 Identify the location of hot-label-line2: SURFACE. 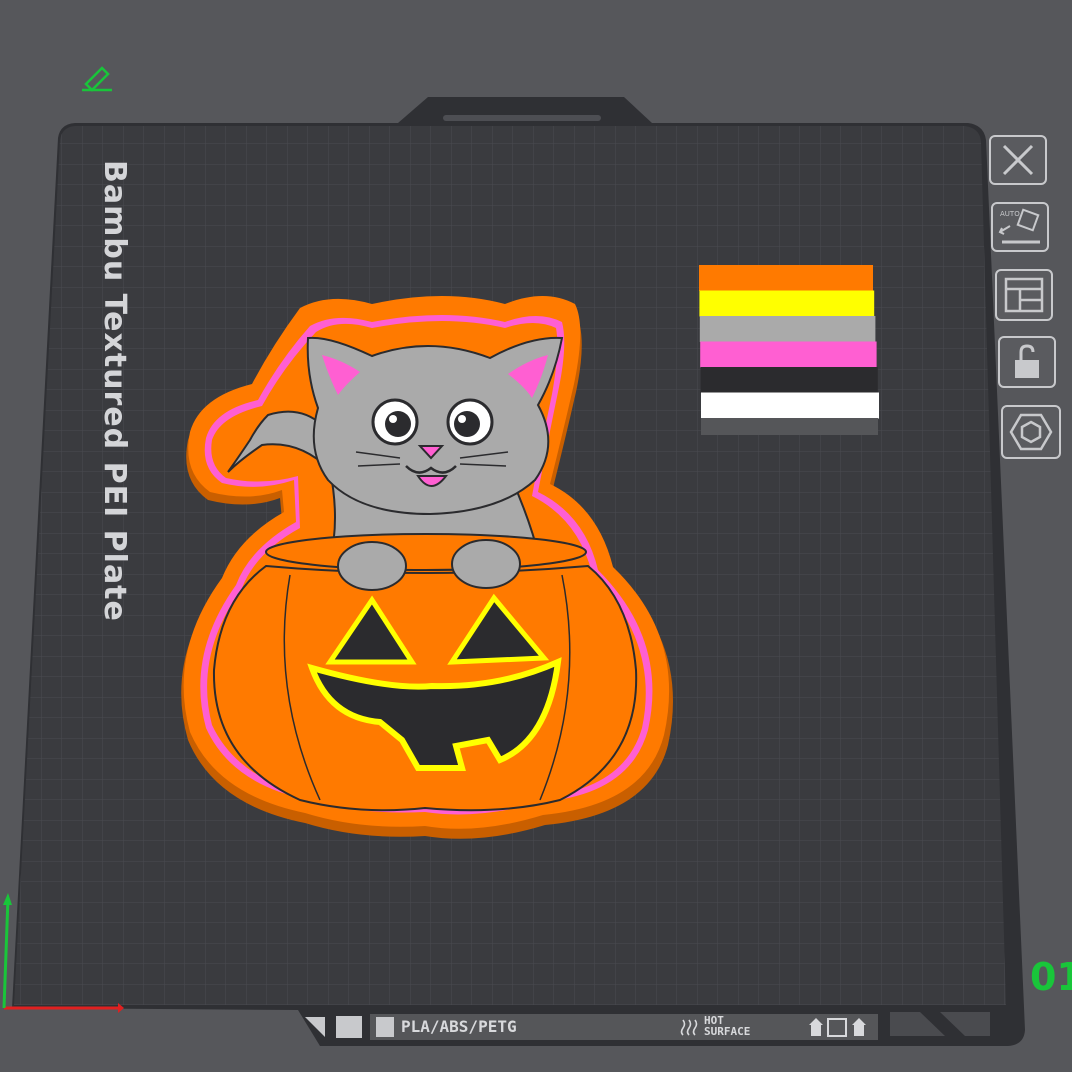
(727, 1031).